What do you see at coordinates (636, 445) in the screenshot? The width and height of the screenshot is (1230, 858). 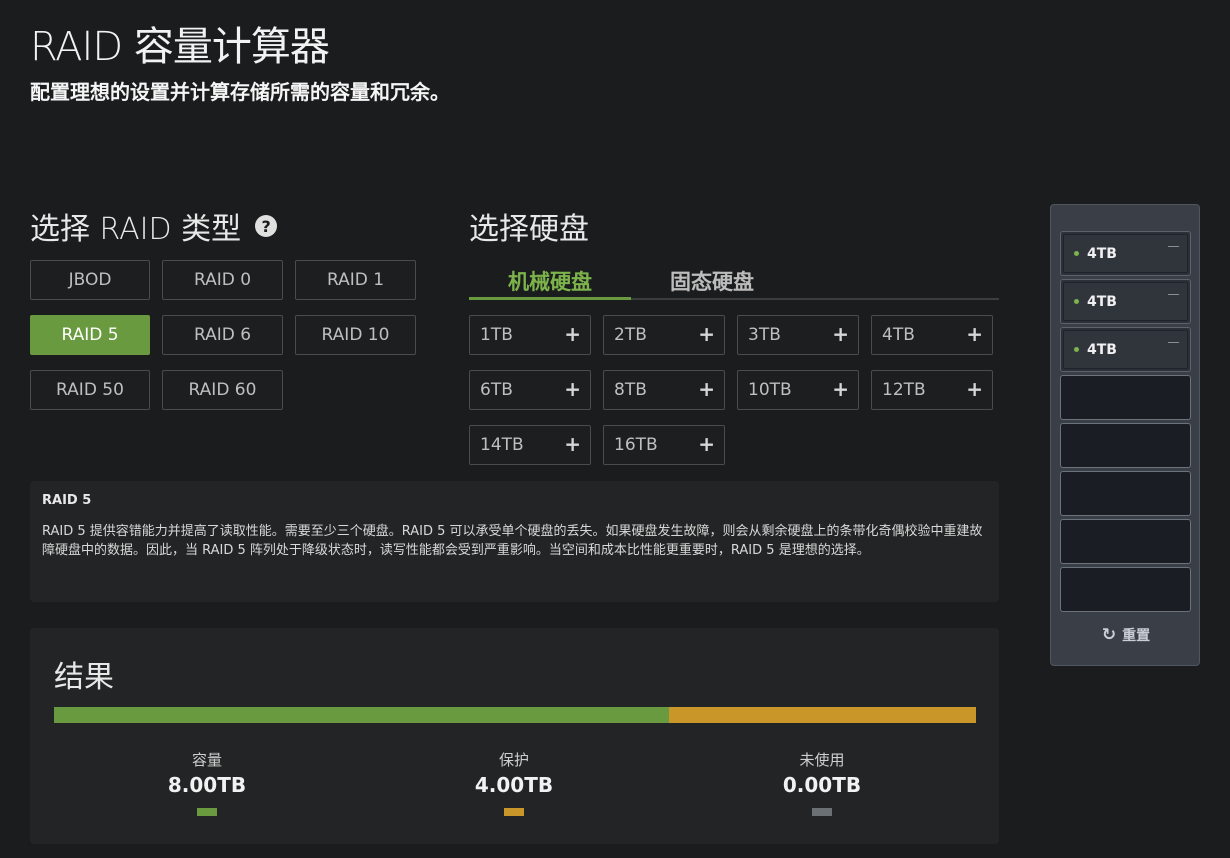 I see `disk-size-label: 16TB` at bounding box center [636, 445].